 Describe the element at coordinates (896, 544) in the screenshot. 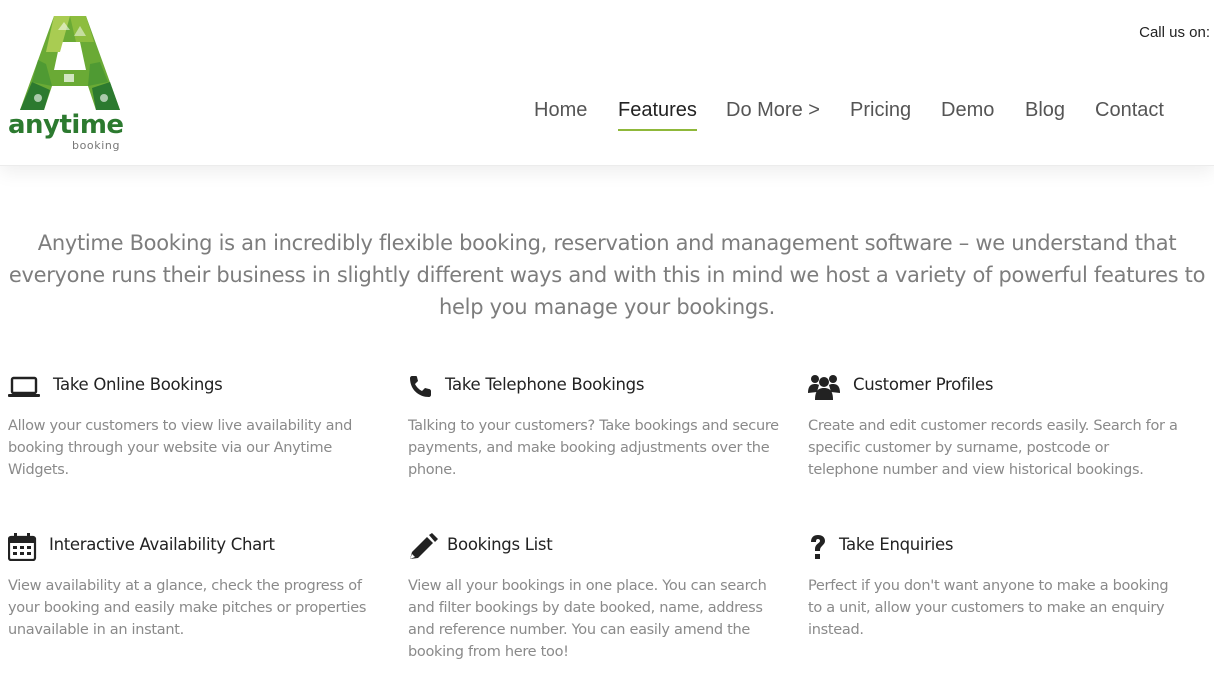

I see `feature-title: Take Enquiries` at that location.